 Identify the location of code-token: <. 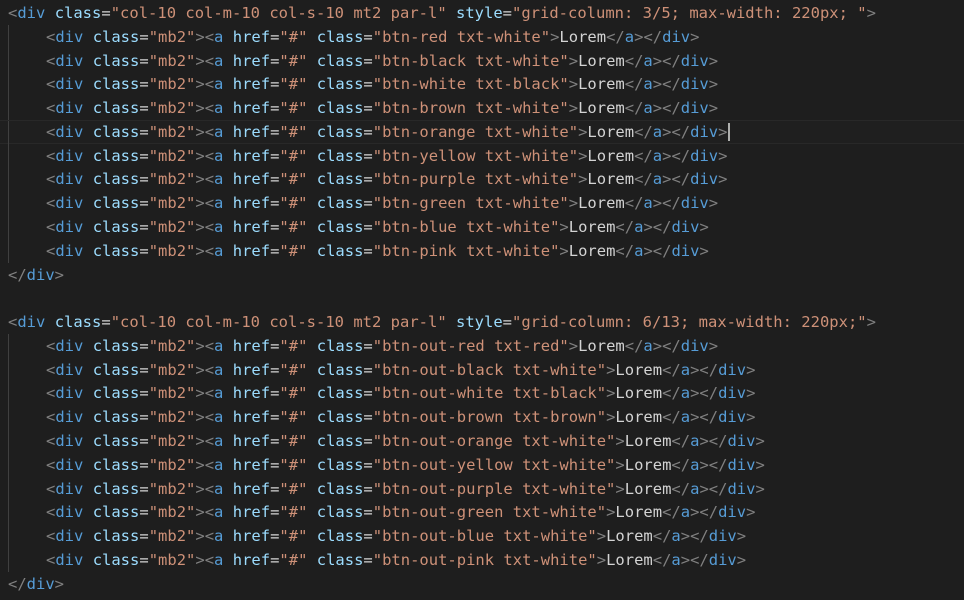
(51, 464).